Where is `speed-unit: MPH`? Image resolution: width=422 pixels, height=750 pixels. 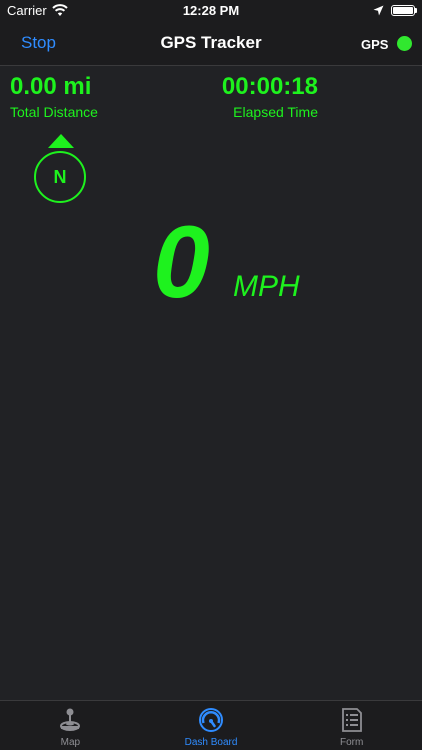 speed-unit: MPH is located at coordinates (266, 286).